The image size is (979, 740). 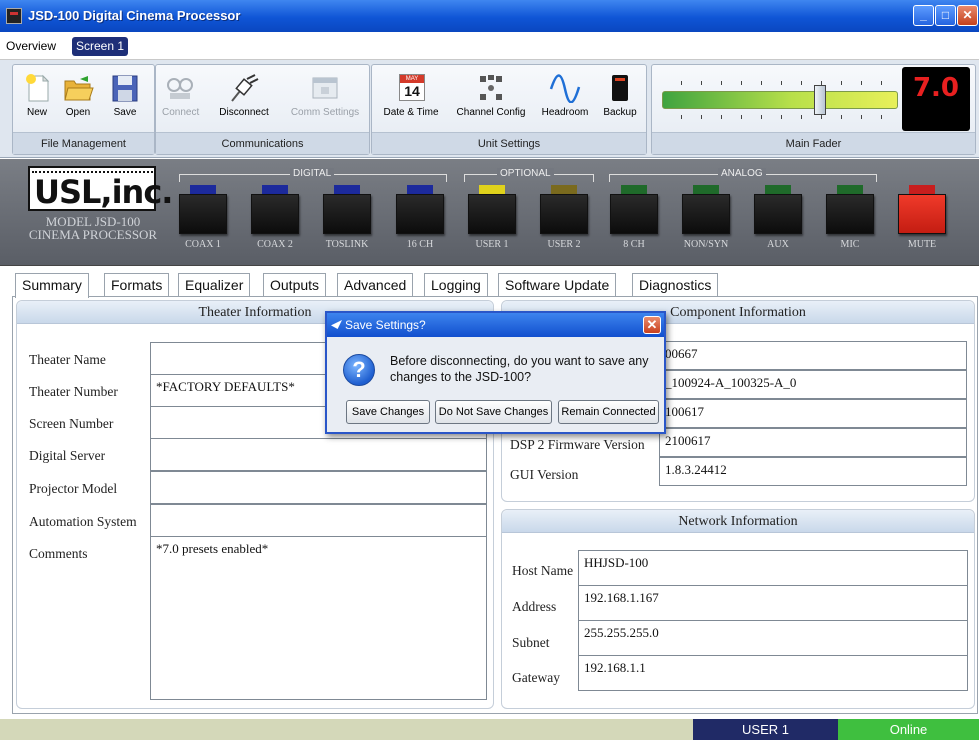 What do you see at coordinates (137, 284) in the screenshot?
I see `tab-formats: Formats` at bounding box center [137, 284].